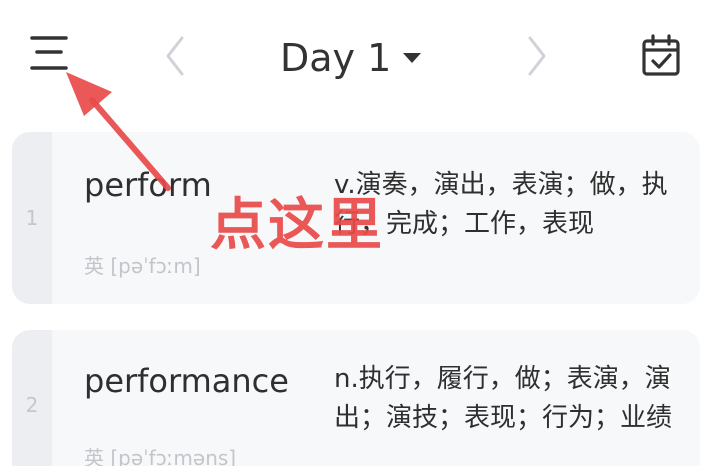 Image resolution: width=720 pixels, height=466 pixels. I want to click on annotation-text: 点这里, so click(297, 225).